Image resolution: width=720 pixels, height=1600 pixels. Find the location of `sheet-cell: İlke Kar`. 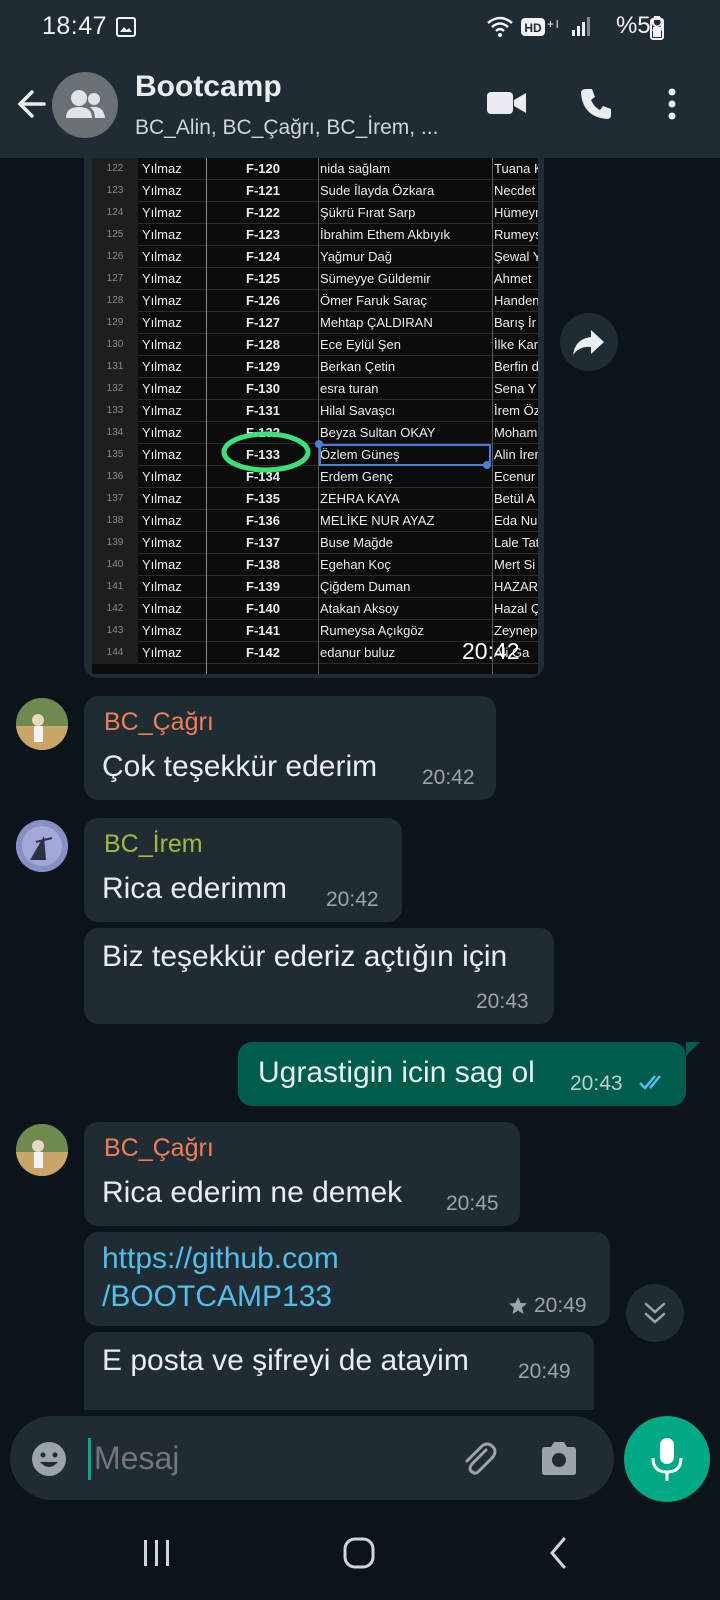

sheet-cell: İlke Kar is located at coordinates (516, 344).